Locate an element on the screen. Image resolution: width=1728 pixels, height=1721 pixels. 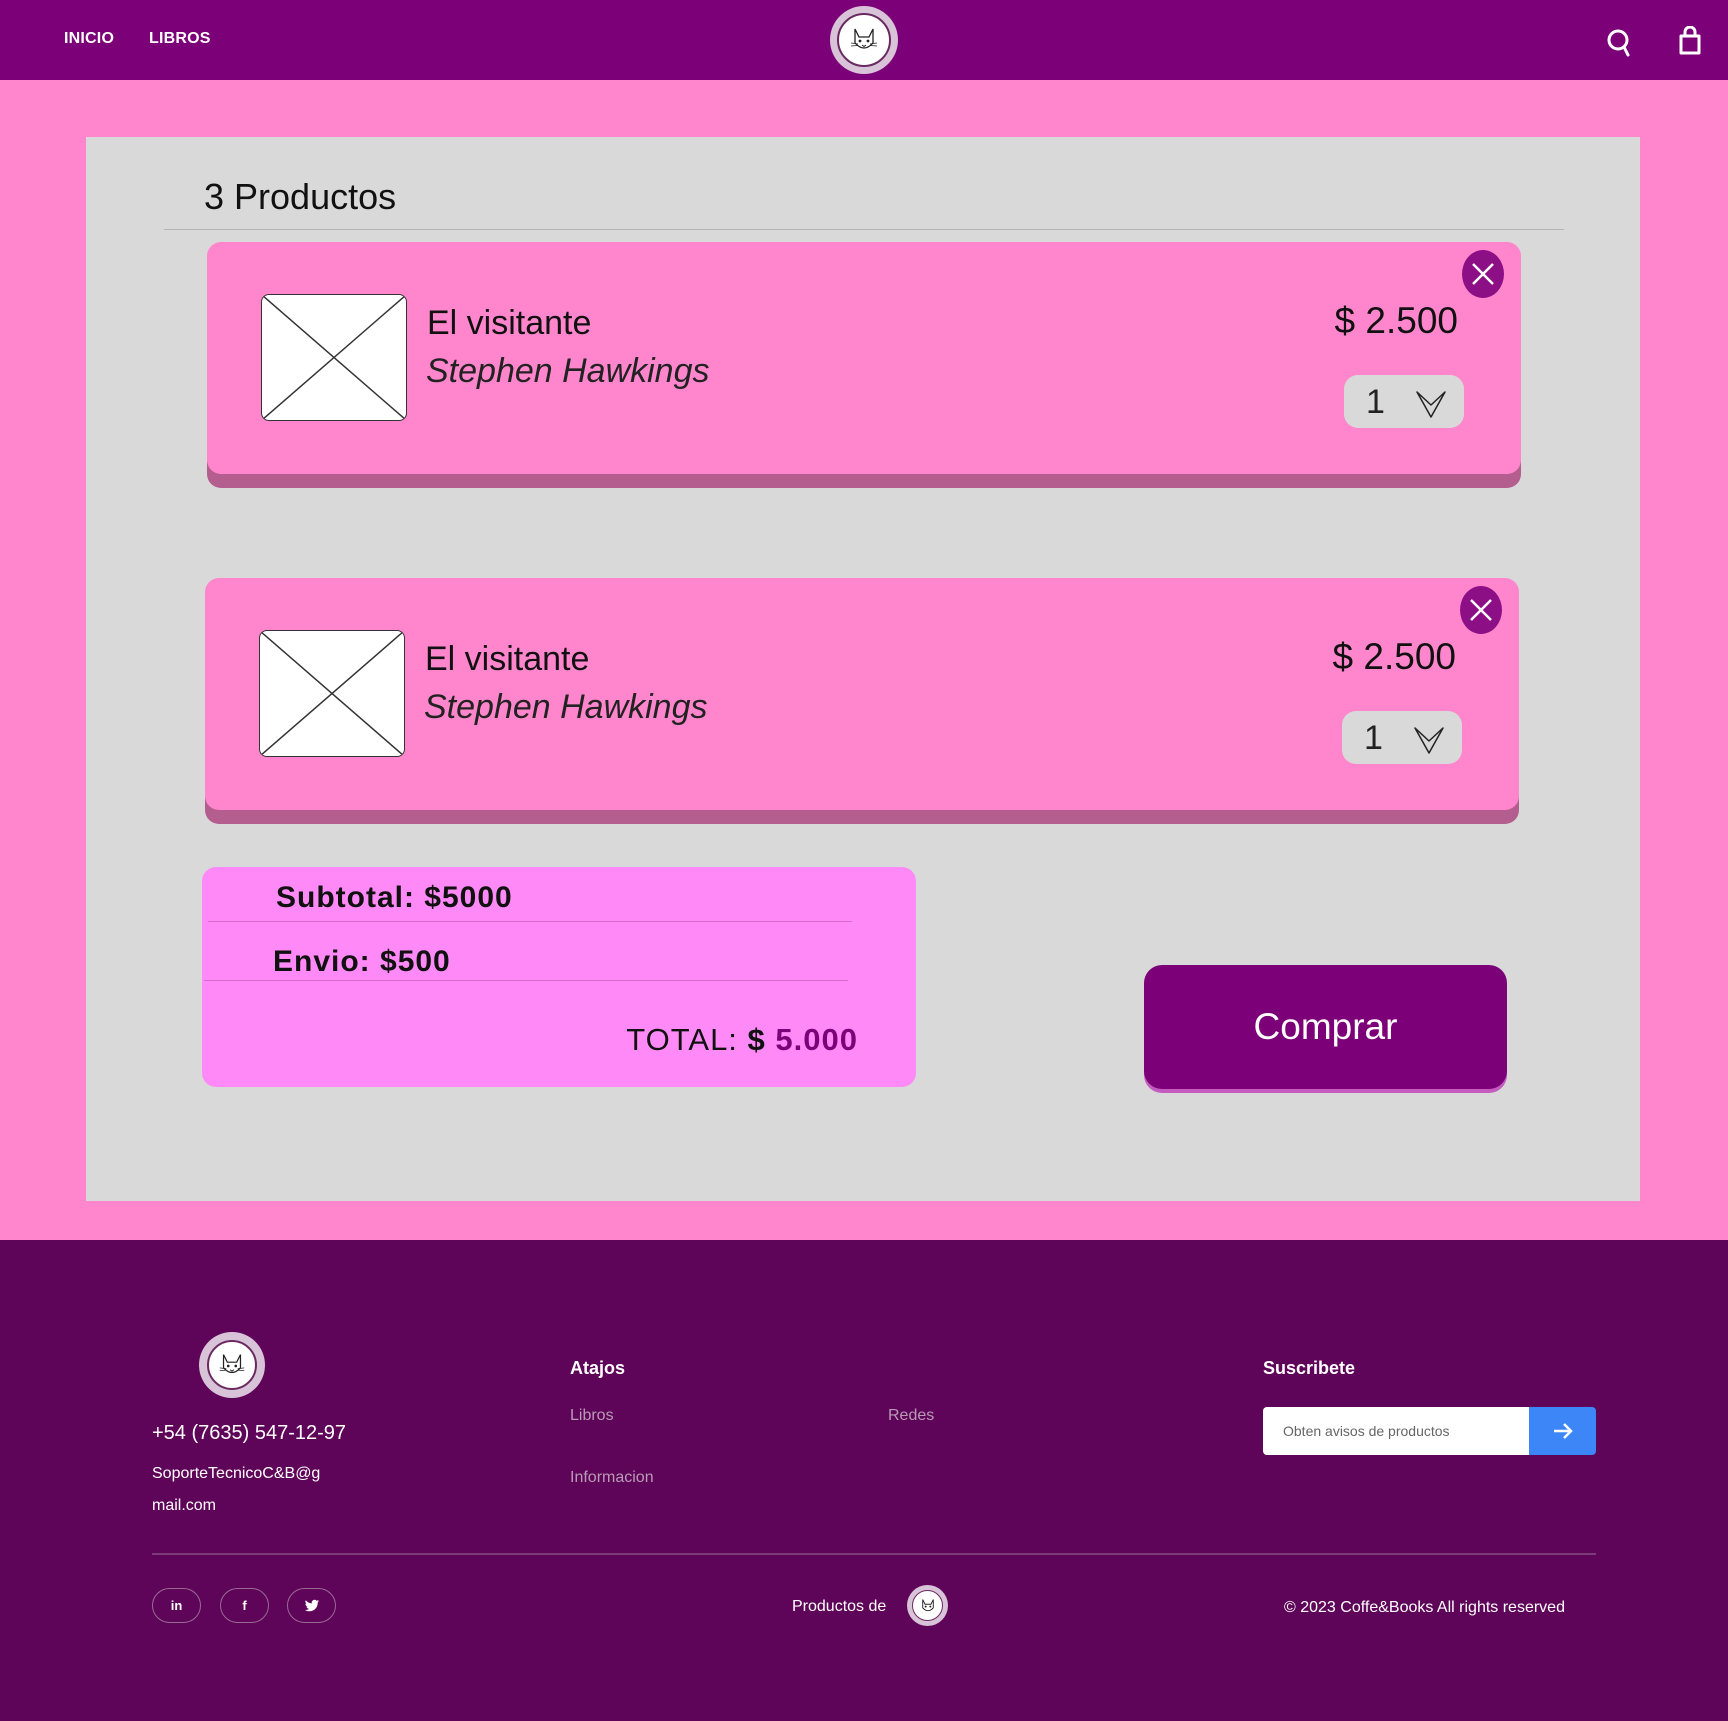
twitter-button is located at coordinates (311, 1605).